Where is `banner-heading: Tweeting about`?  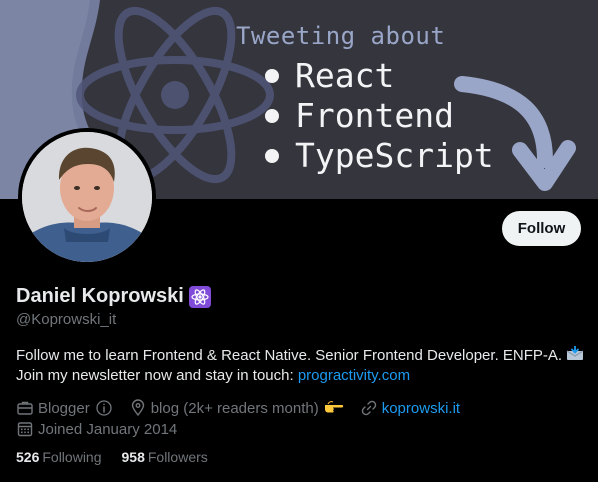 banner-heading: Tweeting about is located at coordinates (341, 36).